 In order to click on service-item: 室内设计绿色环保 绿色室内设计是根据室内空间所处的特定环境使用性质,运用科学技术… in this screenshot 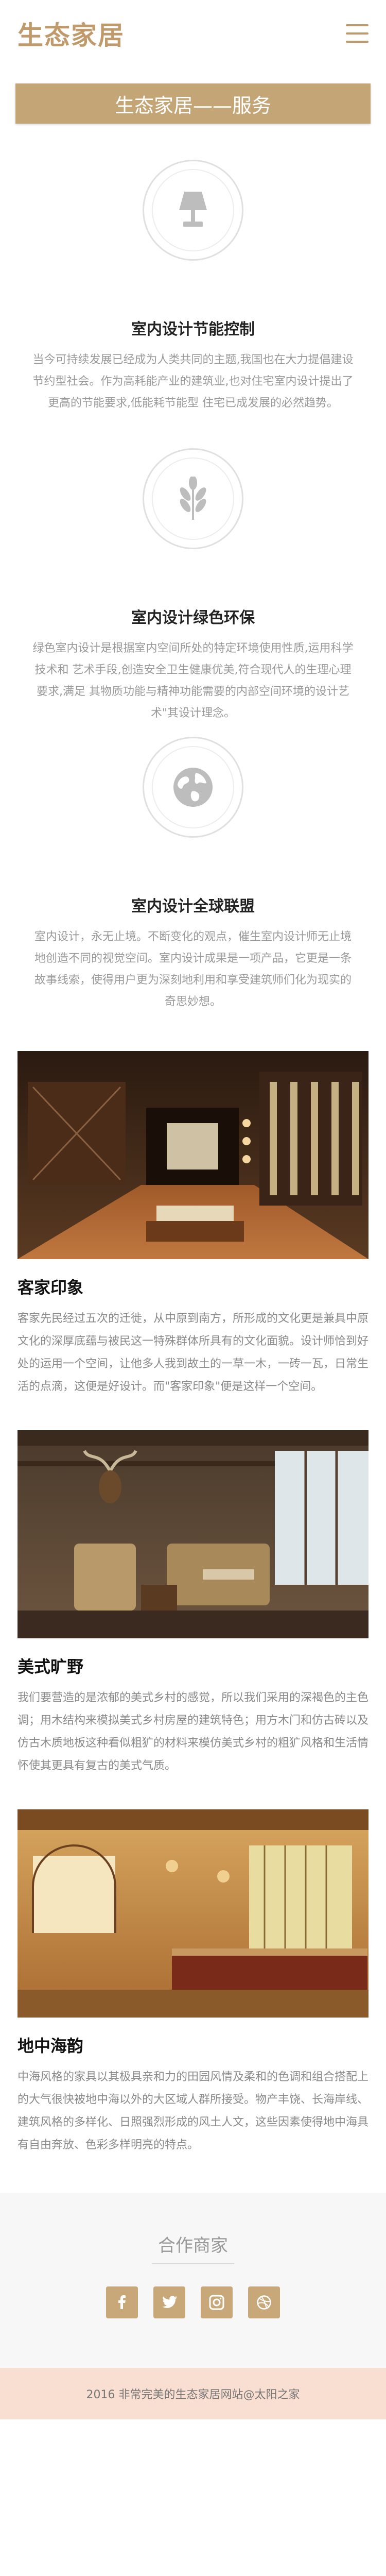, I will do `click(193, 592)`.